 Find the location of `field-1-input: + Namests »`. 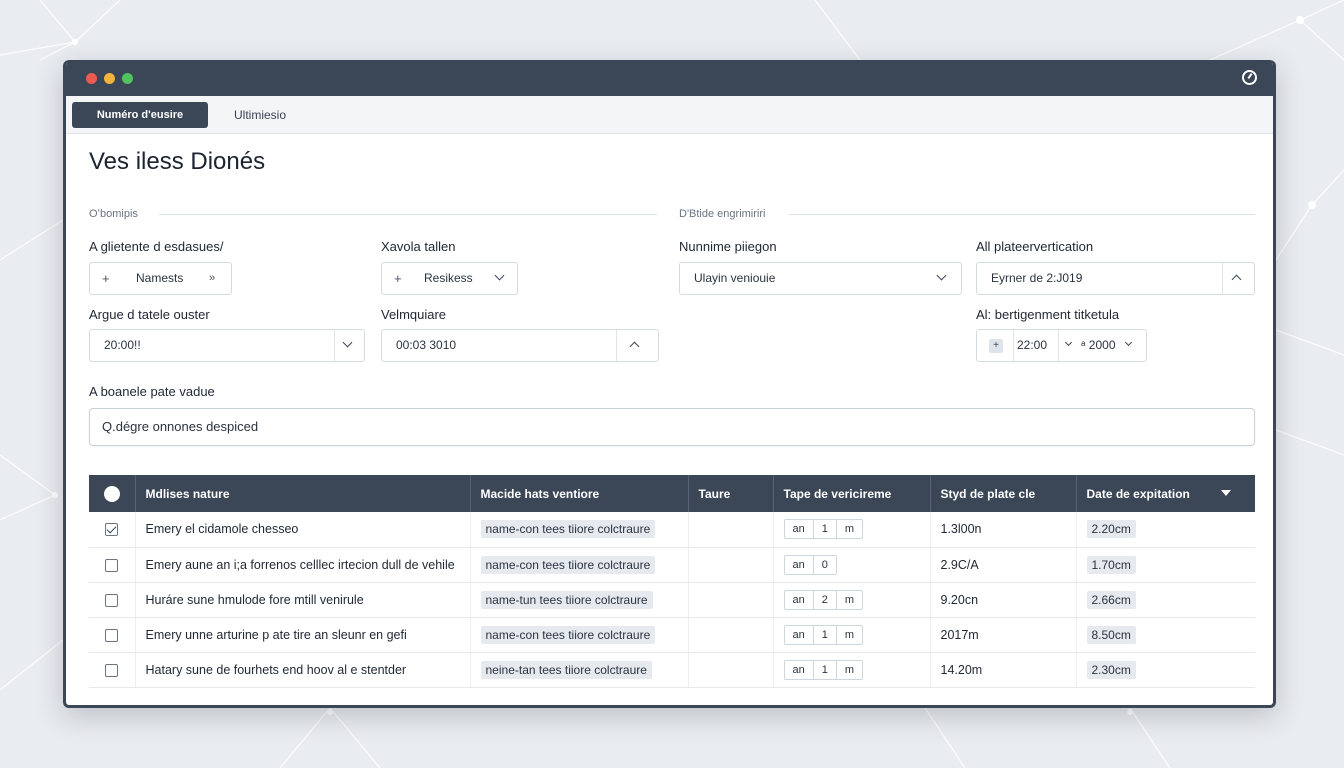

field-1-input: + Namests » is located at coordinates (160, 278).